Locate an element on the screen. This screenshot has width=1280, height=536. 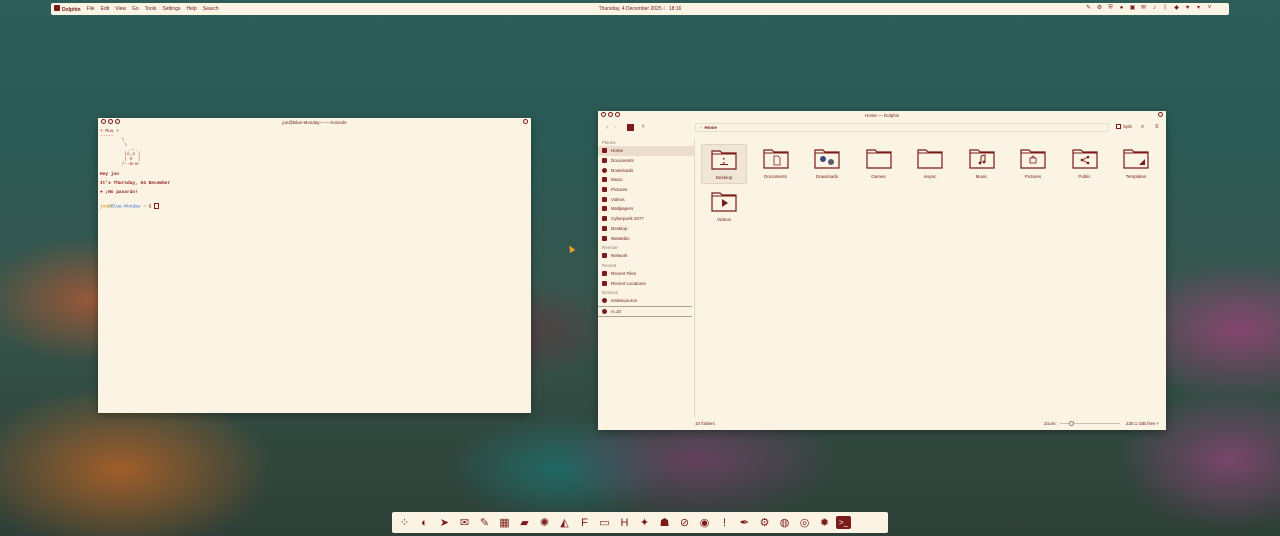
folder-item: Games is located at coordinates (879, 164).